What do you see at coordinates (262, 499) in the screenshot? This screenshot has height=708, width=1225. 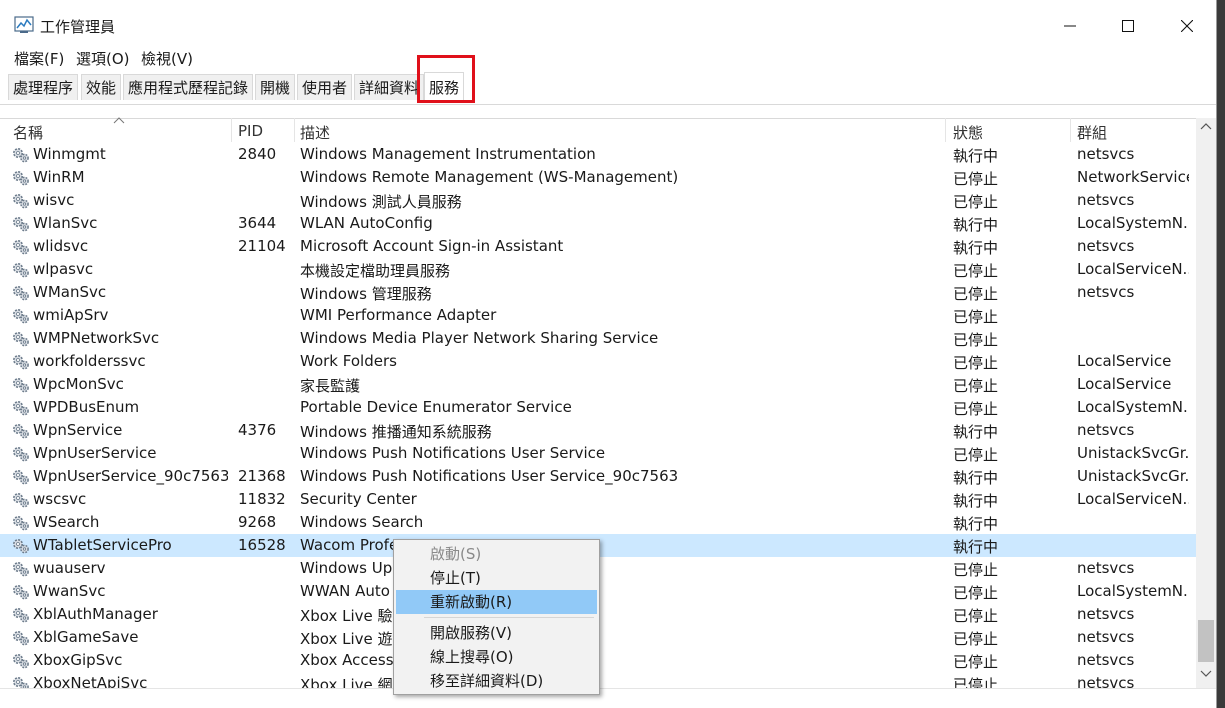 I see `service-pid: 11832` at bounding box center [262, 499].